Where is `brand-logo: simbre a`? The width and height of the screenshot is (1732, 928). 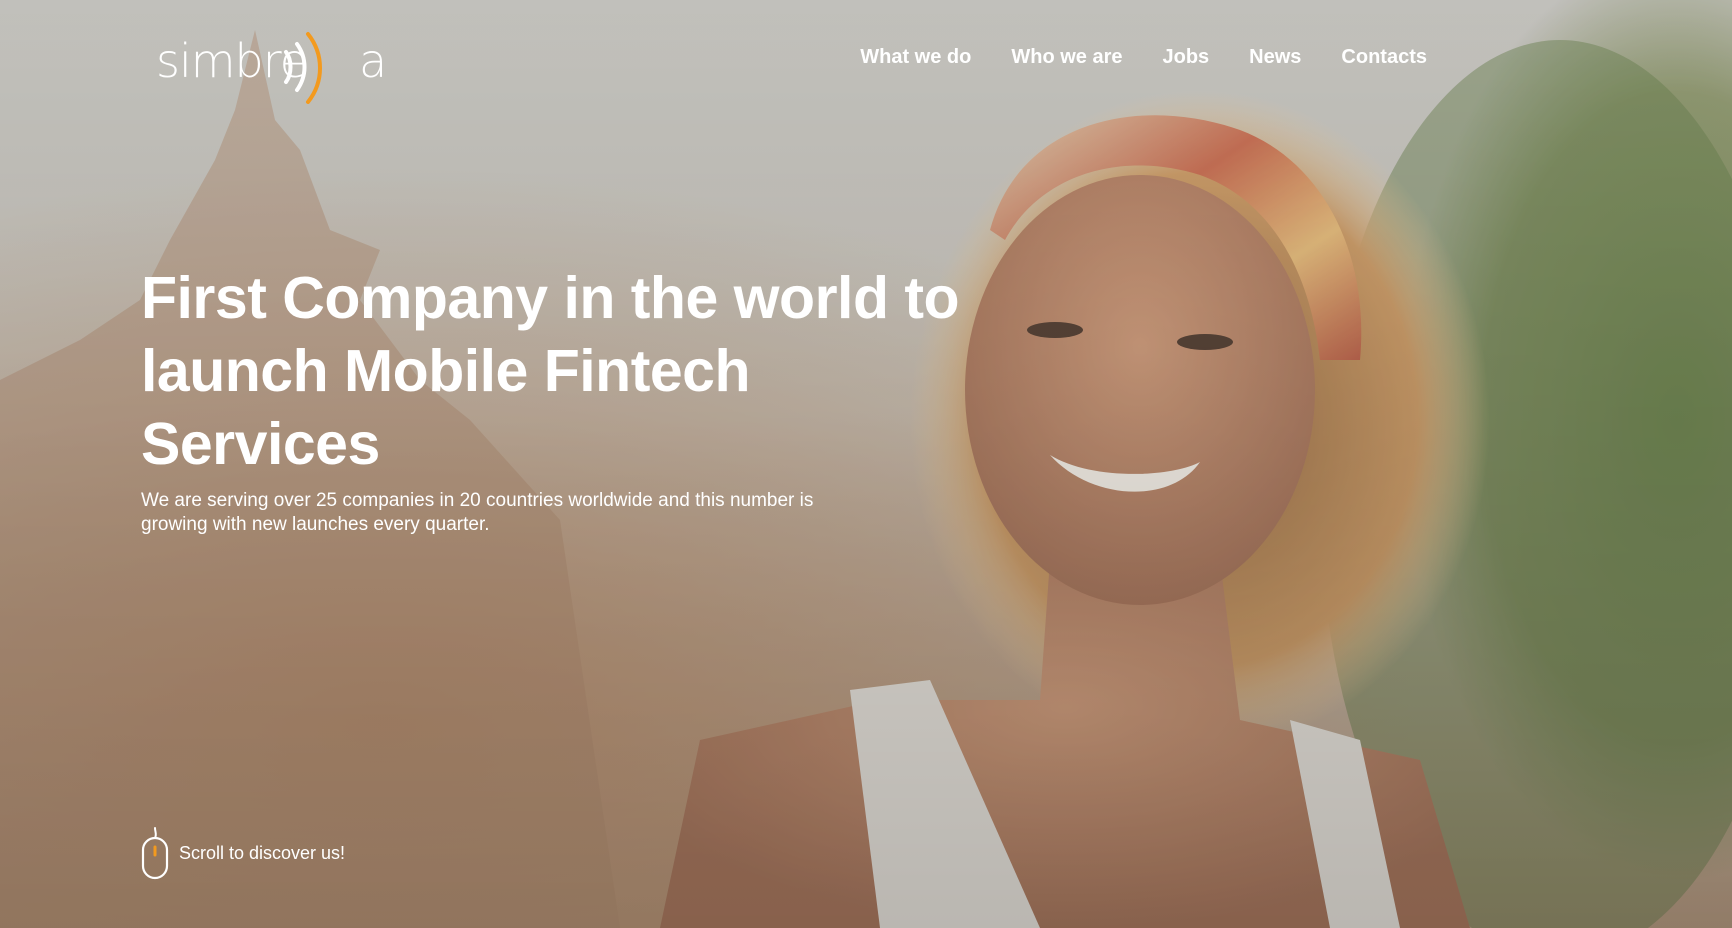
brand-logo: simbre a is located at coordinates (271, 71).